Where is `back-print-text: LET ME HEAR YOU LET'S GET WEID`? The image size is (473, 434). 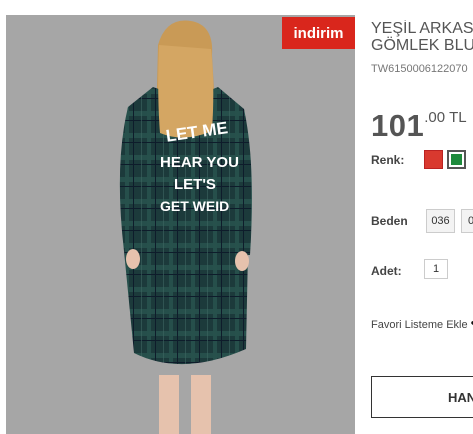
back-print-text: LET ME HEAR YOU LET'S GET WEID is located at coordinates (199, 166).